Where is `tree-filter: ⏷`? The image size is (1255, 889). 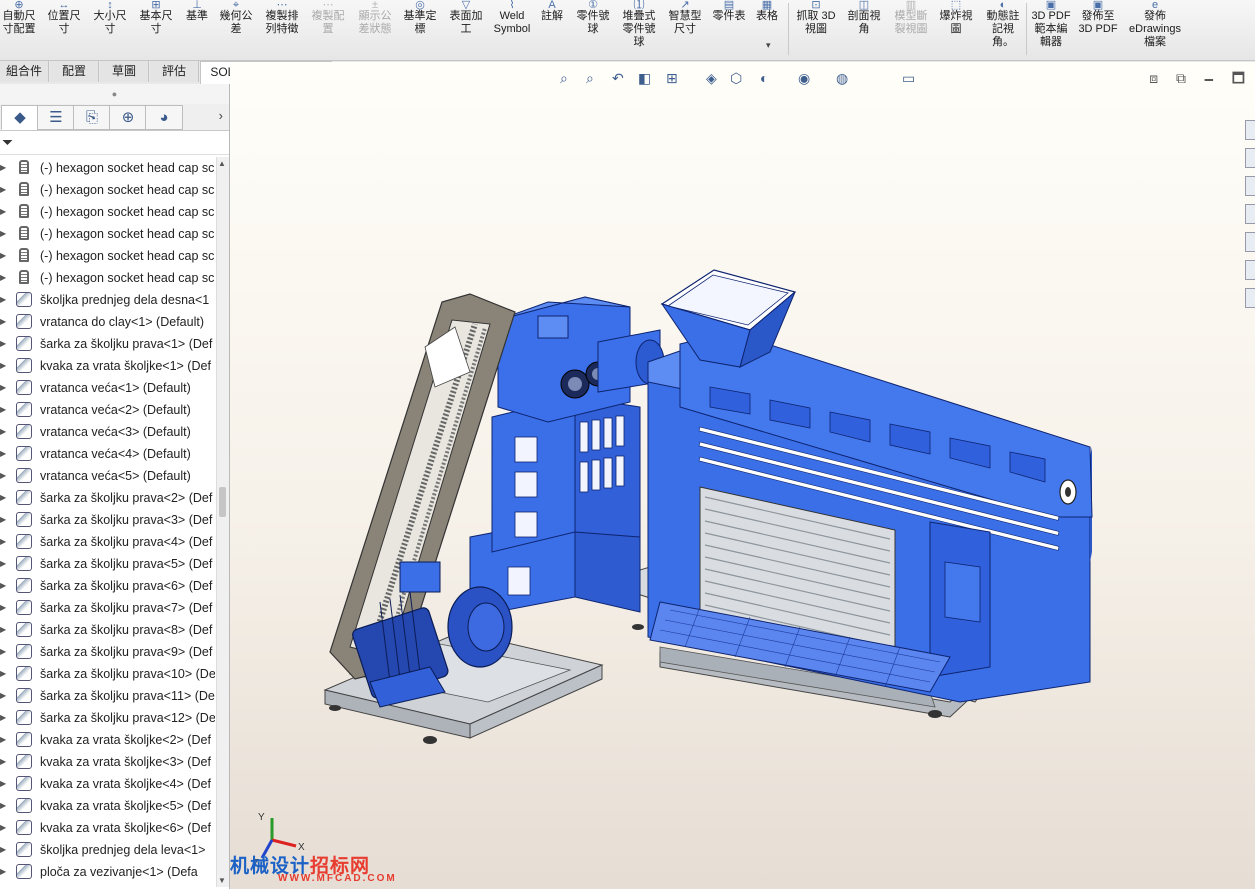 tree-filter: ⏷ is located at coordinates (114, 143).